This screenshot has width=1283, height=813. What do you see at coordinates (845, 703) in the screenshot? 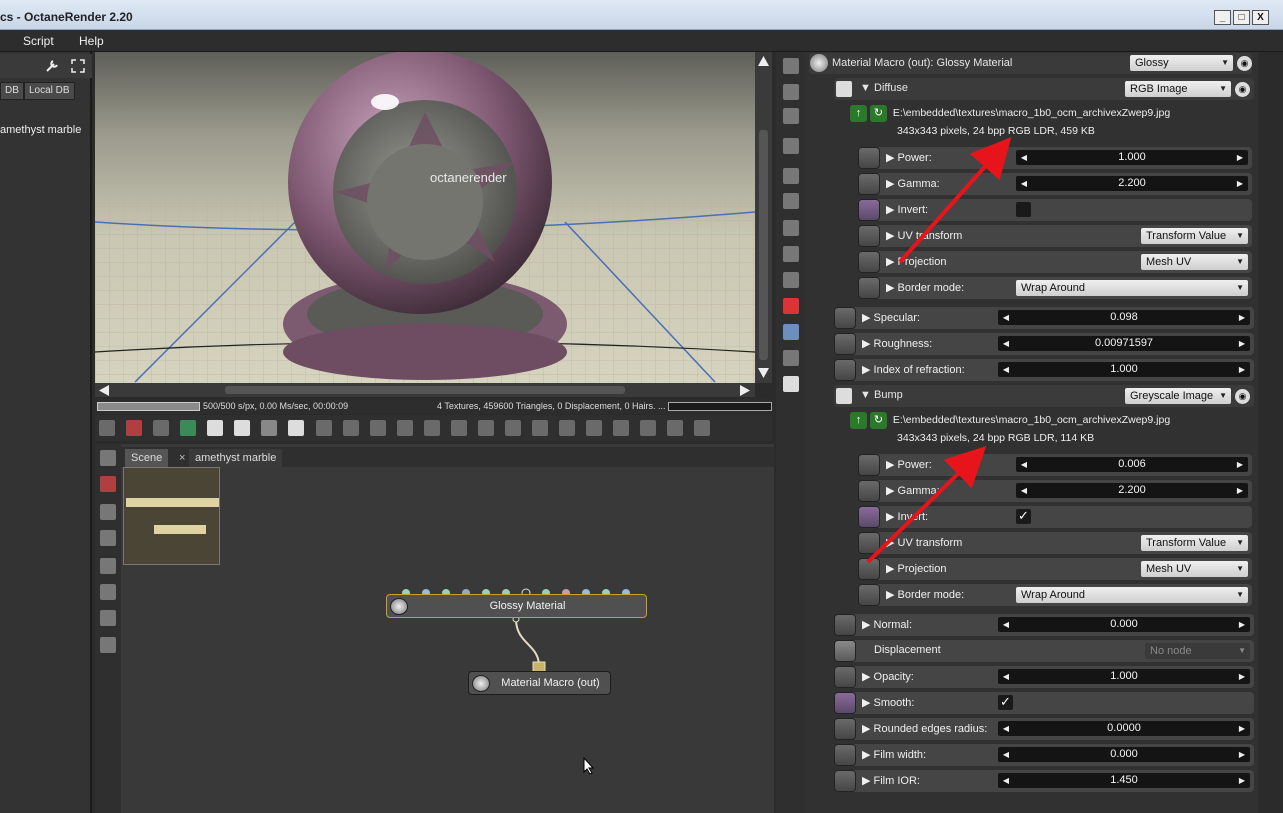
I see `smooth-pin-icon` at bounding box center [845, 703].